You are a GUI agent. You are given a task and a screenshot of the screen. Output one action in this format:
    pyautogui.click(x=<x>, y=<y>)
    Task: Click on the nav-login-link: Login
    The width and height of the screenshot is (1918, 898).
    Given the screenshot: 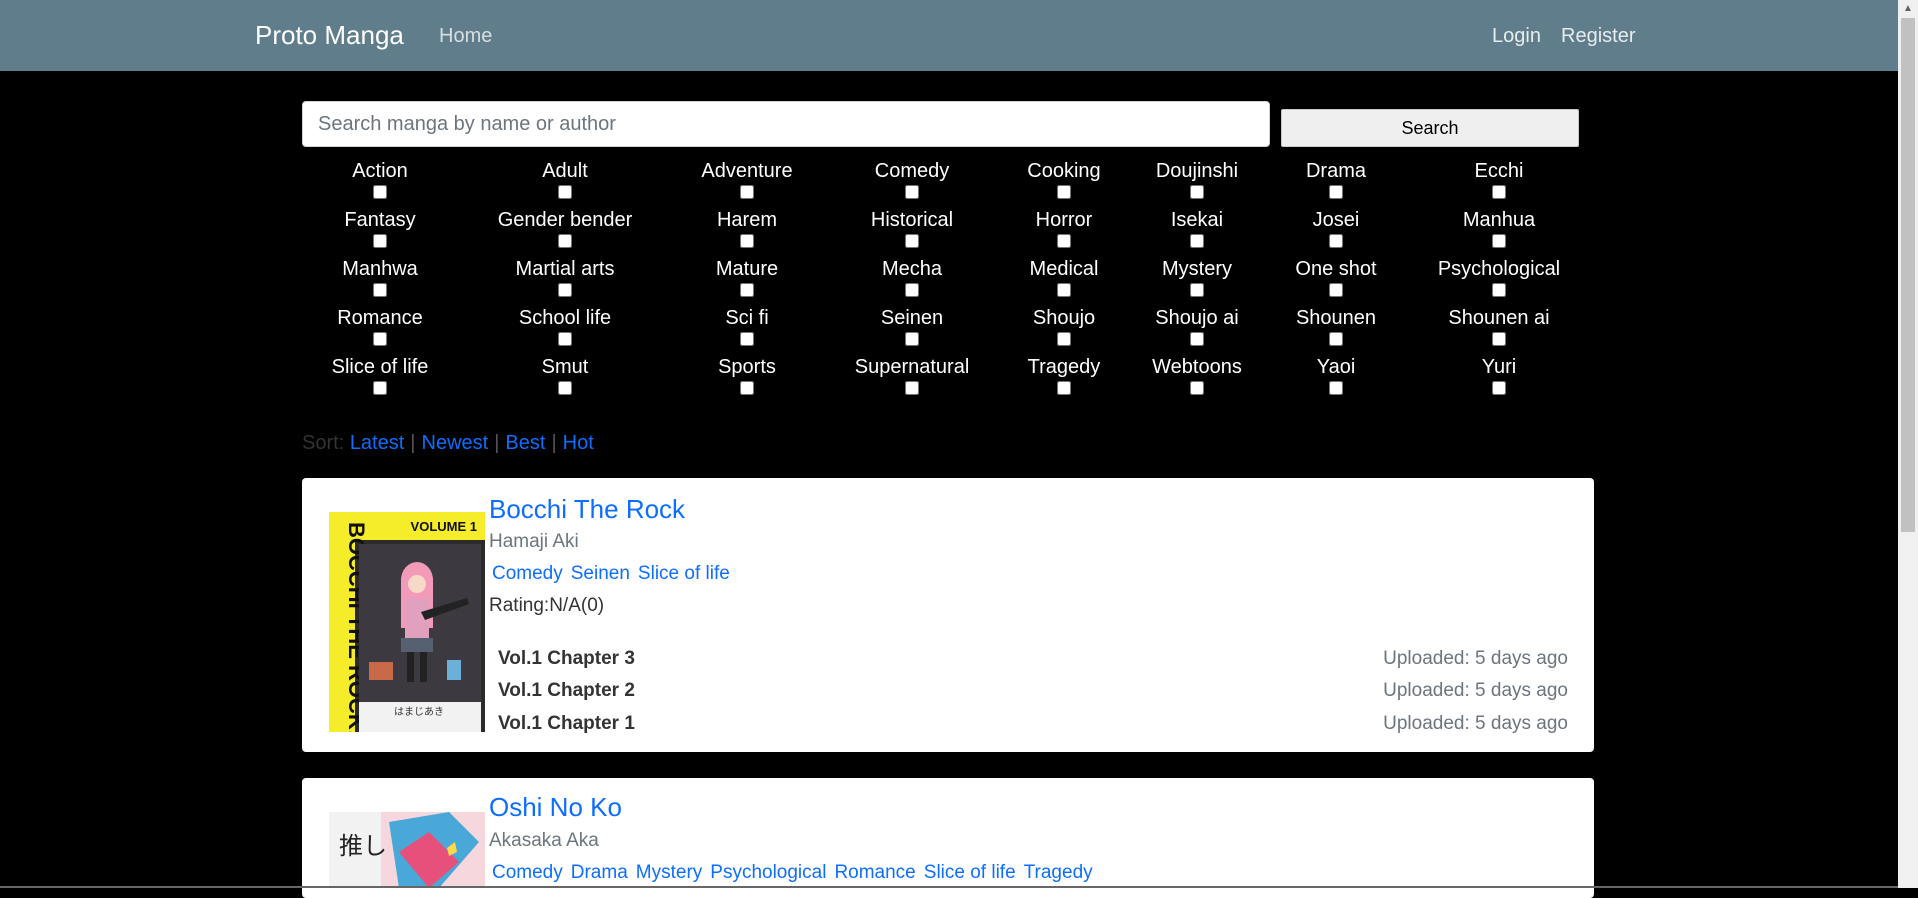 What is the action you would take?
    pyautogui.click(x=1516, y=36)
    